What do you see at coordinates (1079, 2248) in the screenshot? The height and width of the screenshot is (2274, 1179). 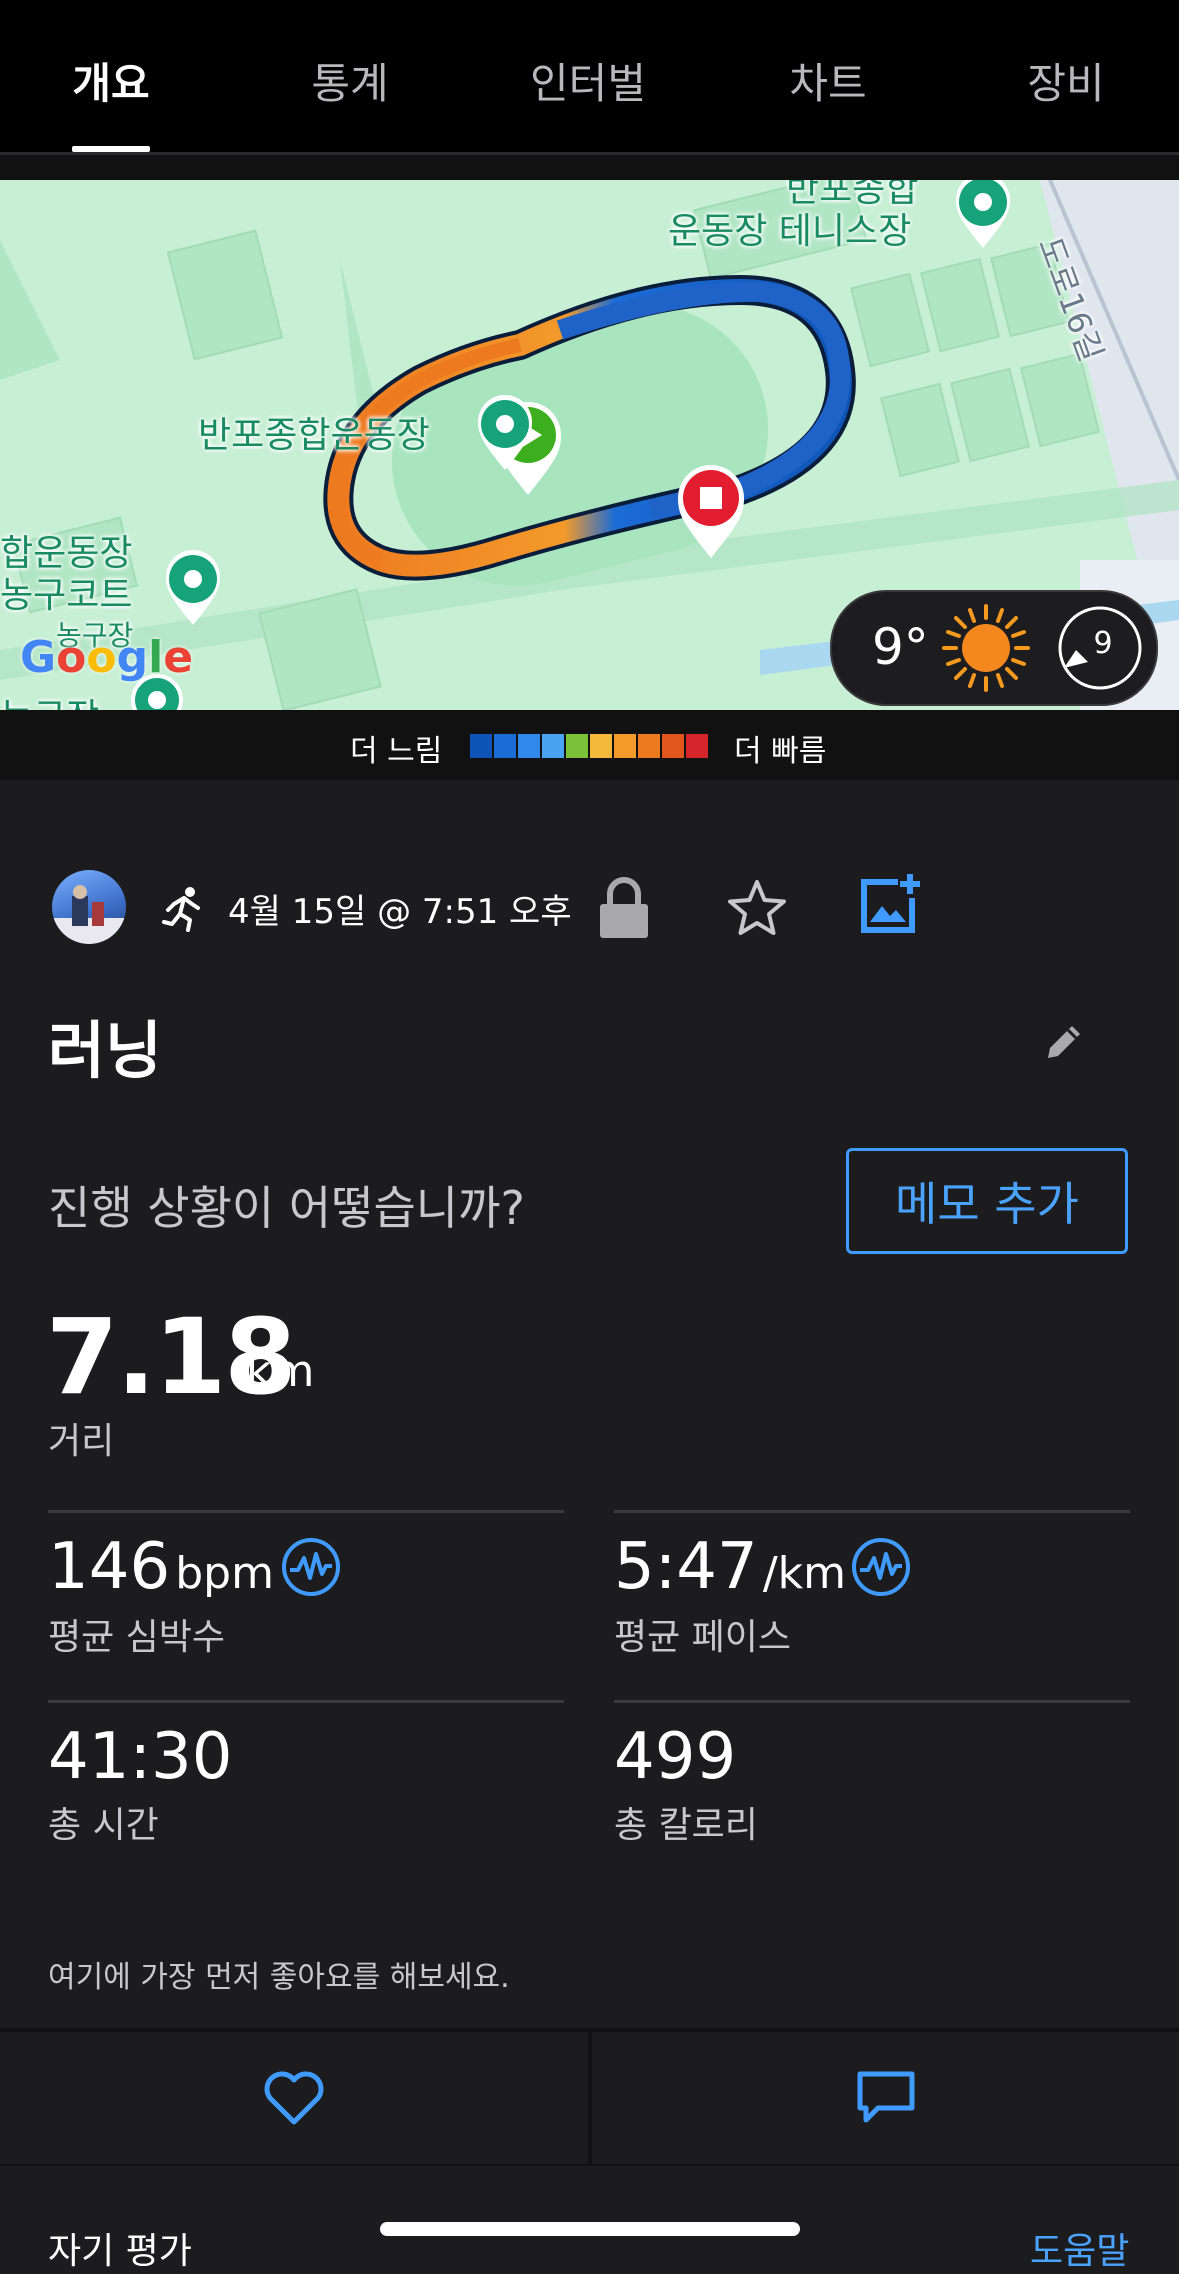 I see `help-link: 도움말` at bounding box center [1079, 2248].